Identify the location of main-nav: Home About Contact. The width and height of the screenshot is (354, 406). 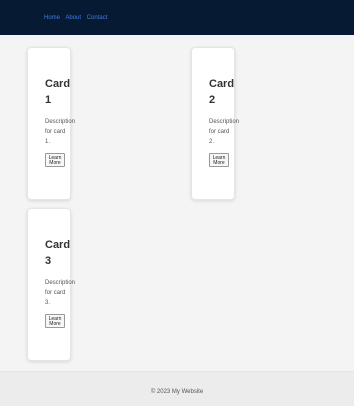
(77, 18).